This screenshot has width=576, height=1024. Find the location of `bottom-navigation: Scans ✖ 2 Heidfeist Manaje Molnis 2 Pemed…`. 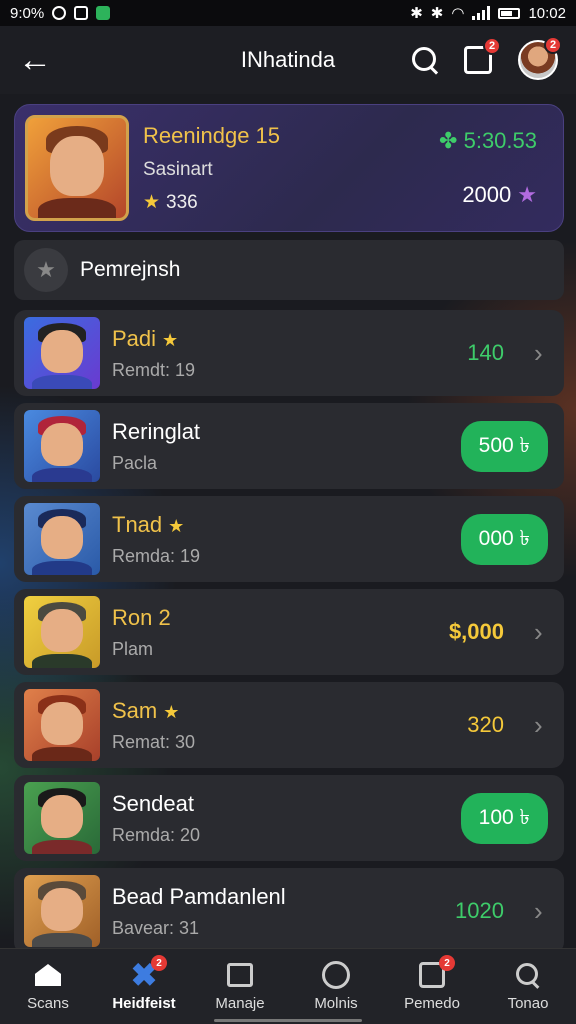

bottom-navigation: Scans ✖ 2 Heidfeist Manaje Molnis 2 Pemed… is located at coordinates (288, 986).